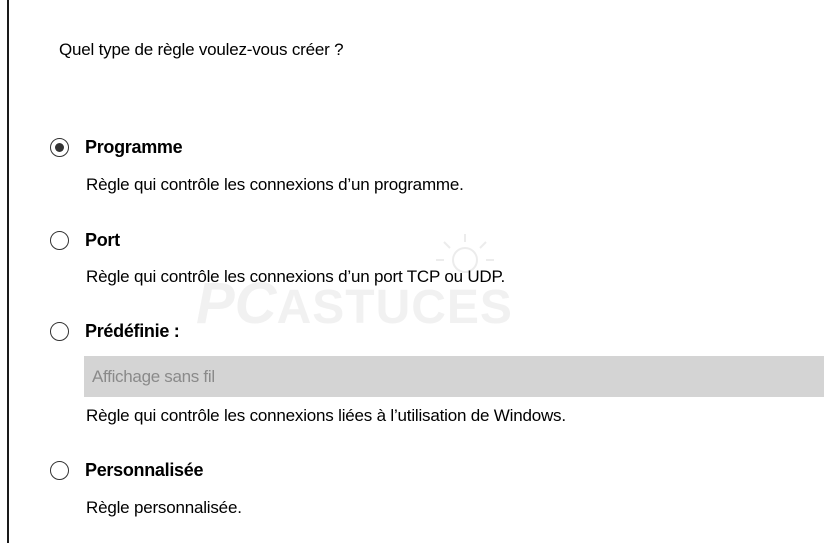 The image size is (824, 543). I want to click on predefined-rule-select: Affichage sans fil, so click(454, 376).